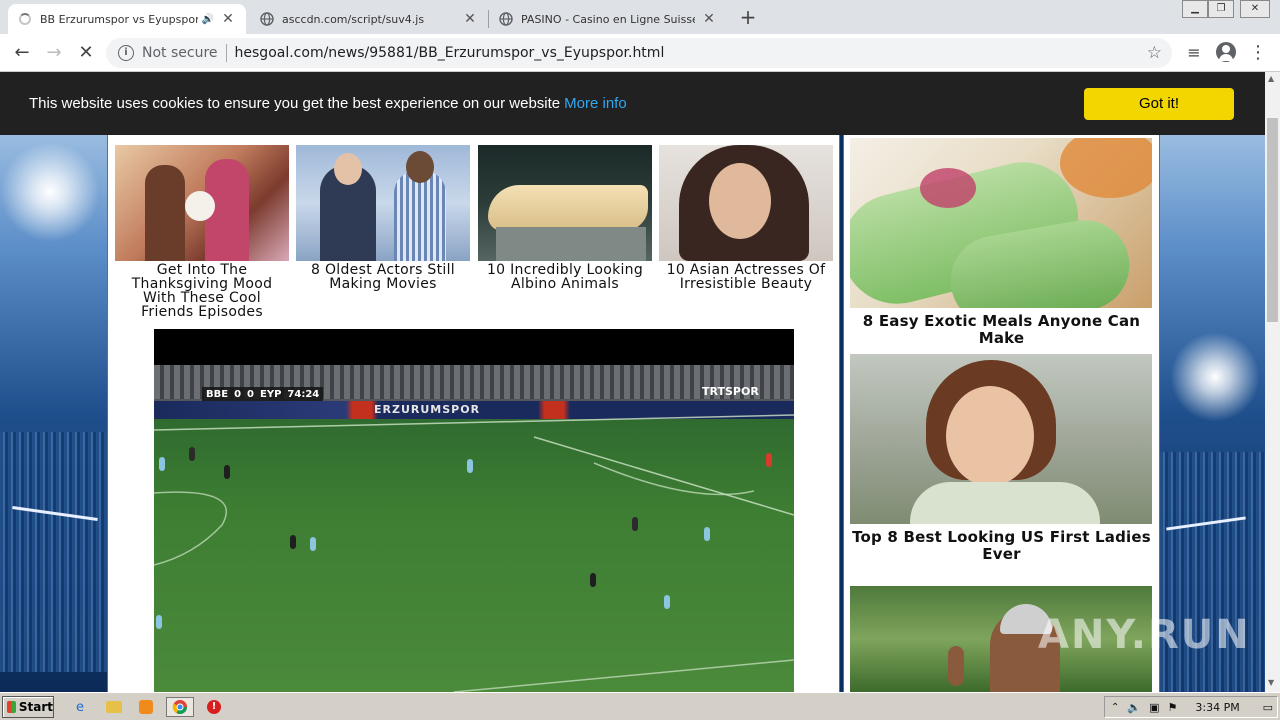 Image resolution: width=1280 pixels, height=720 pixels. Describe the element at coordinates (1173, 707) in the screenshot. I see `flag-icon: ⚑` at that location.